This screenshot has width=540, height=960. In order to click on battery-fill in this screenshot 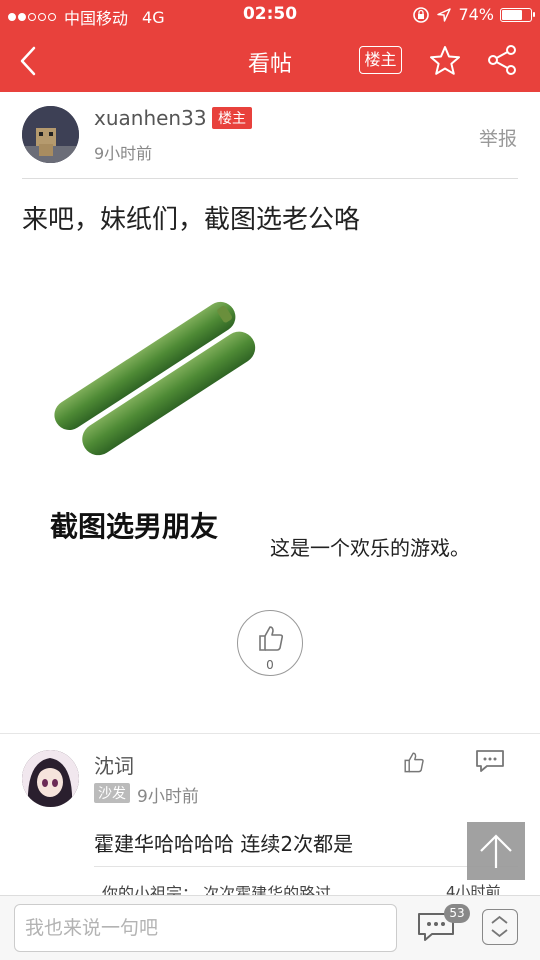, I will do `click(512, 14)`.